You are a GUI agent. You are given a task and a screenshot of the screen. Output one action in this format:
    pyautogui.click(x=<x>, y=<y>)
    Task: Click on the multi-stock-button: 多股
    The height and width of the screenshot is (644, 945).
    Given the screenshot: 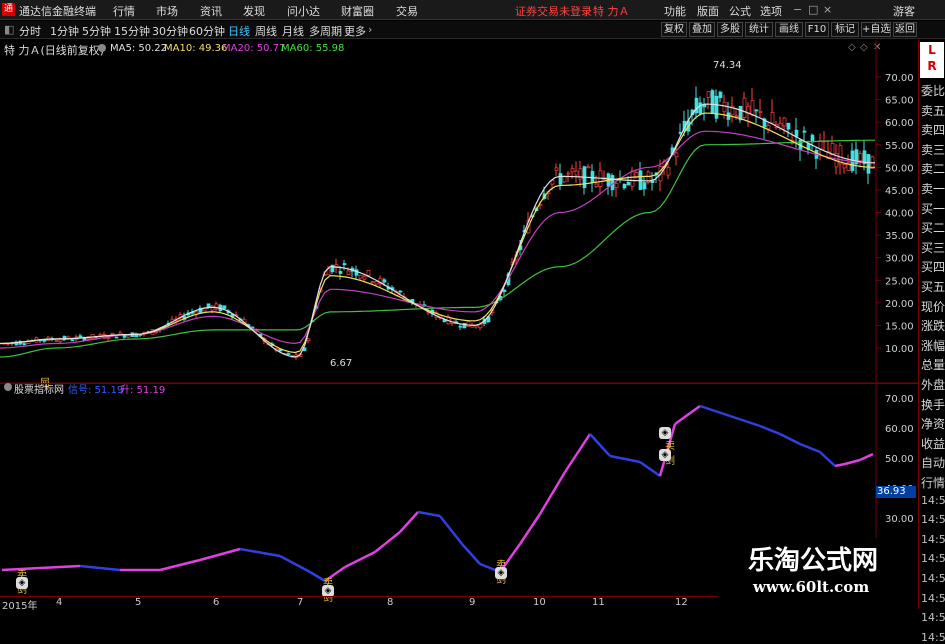 What is the action you would take?
    pyautogui.click(x=730, y=29)
    